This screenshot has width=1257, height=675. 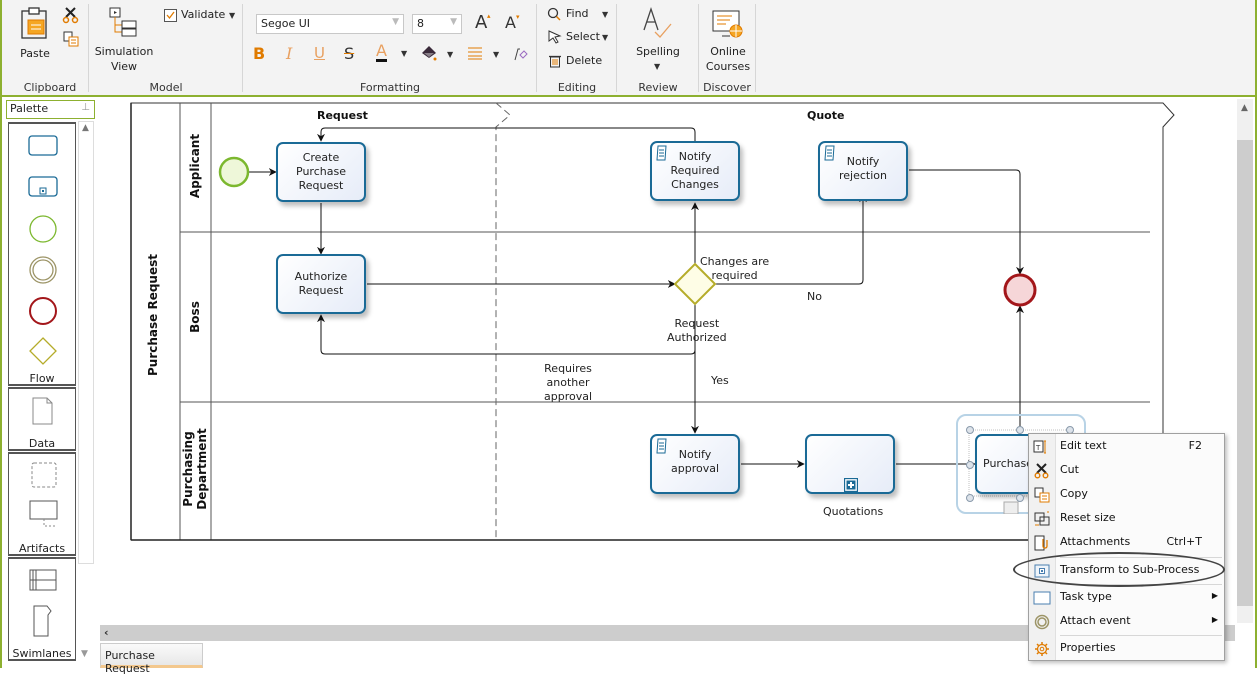 What do you see at coordinates (86, 342) in the screenshot?
I see `palette-scrollbar: ▲` at bounding box center [86, 342].